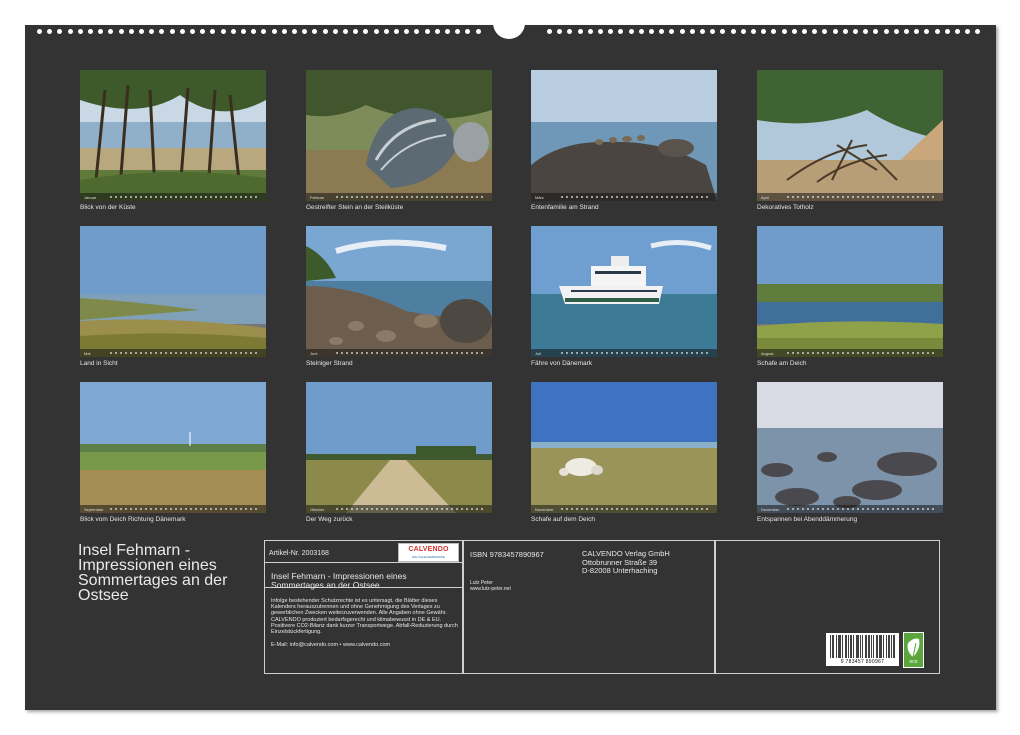  Describe the element at coordinates (862, 662) in the screenshot. I see `barcode-number: 9 783457 890967` at that location.